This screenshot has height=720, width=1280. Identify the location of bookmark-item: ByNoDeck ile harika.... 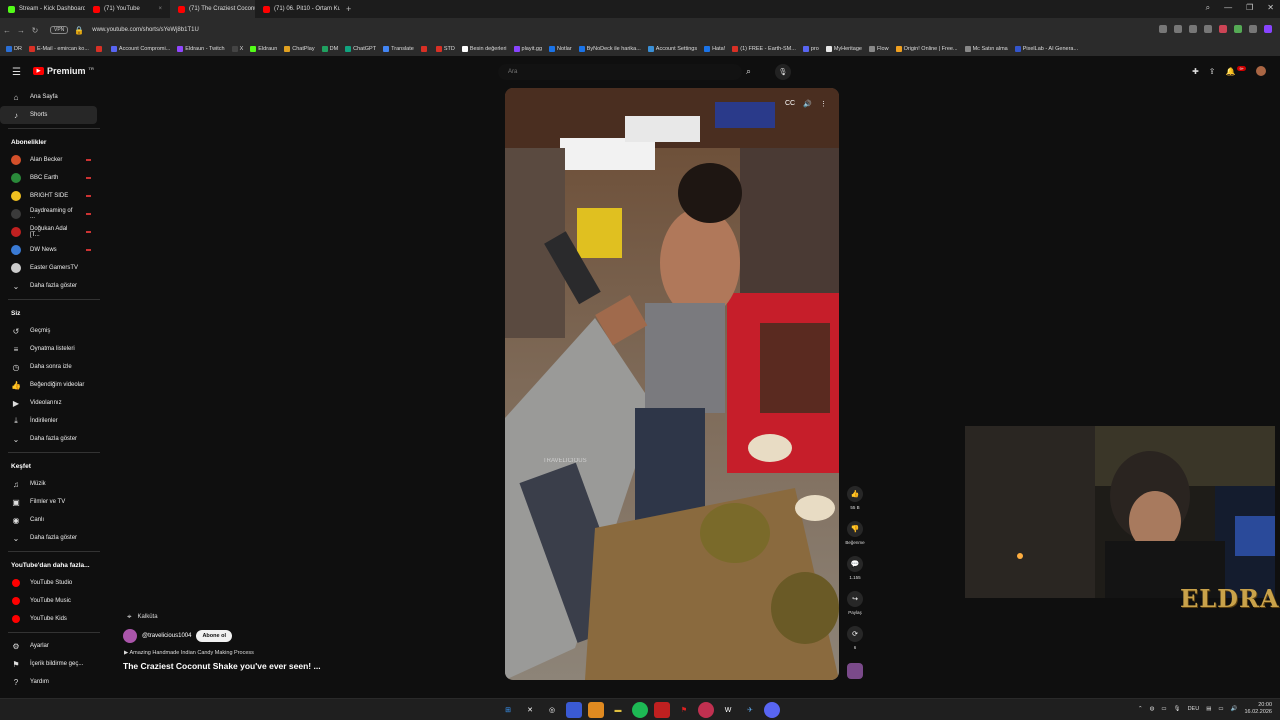
(609, 49).